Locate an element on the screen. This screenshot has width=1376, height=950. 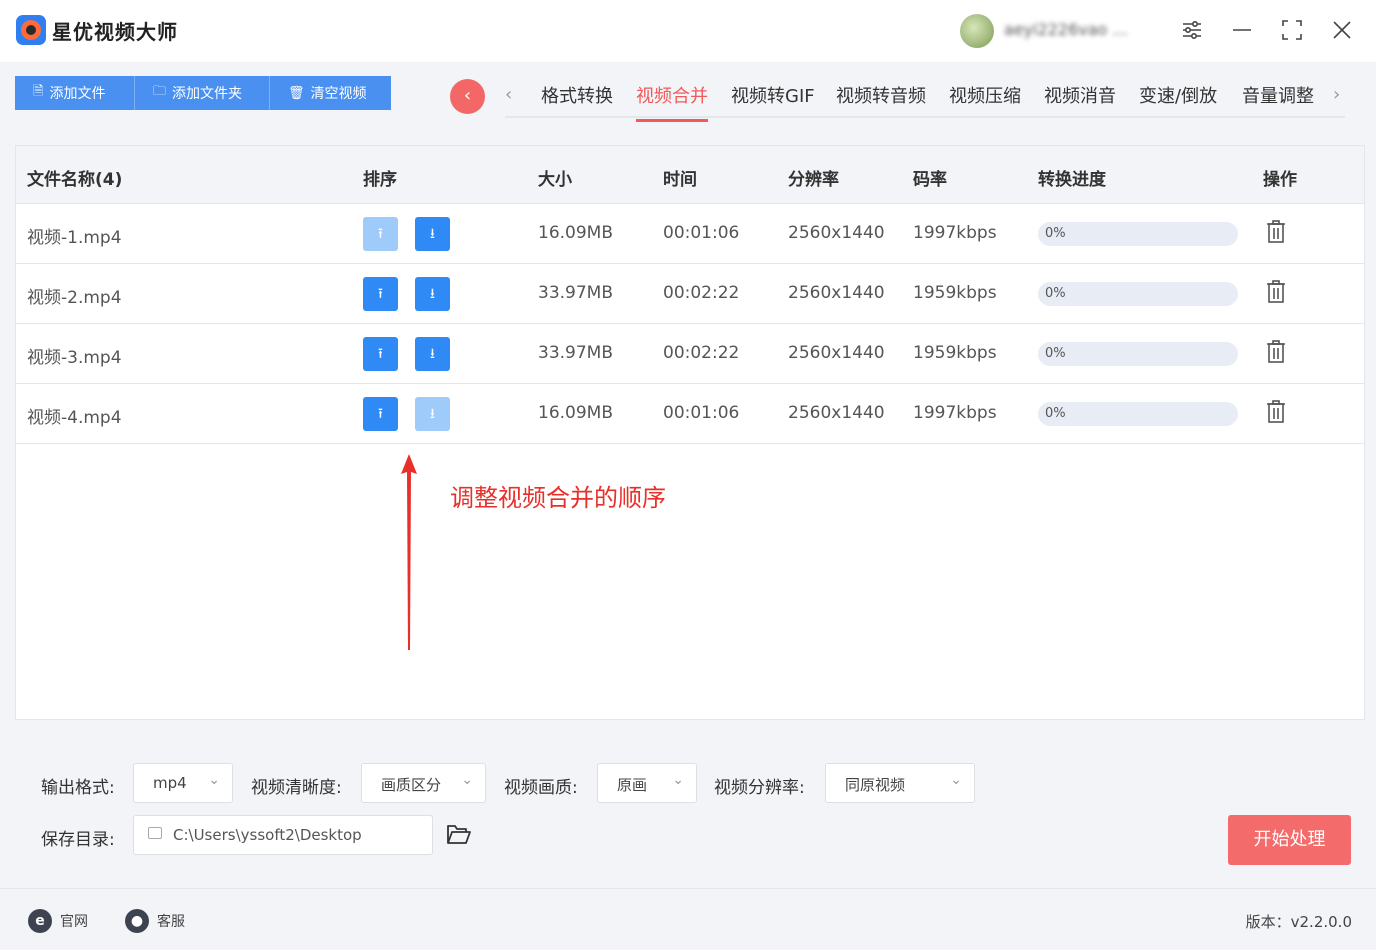
folder-icon: 🗀 is located at coordinates (160, 91).